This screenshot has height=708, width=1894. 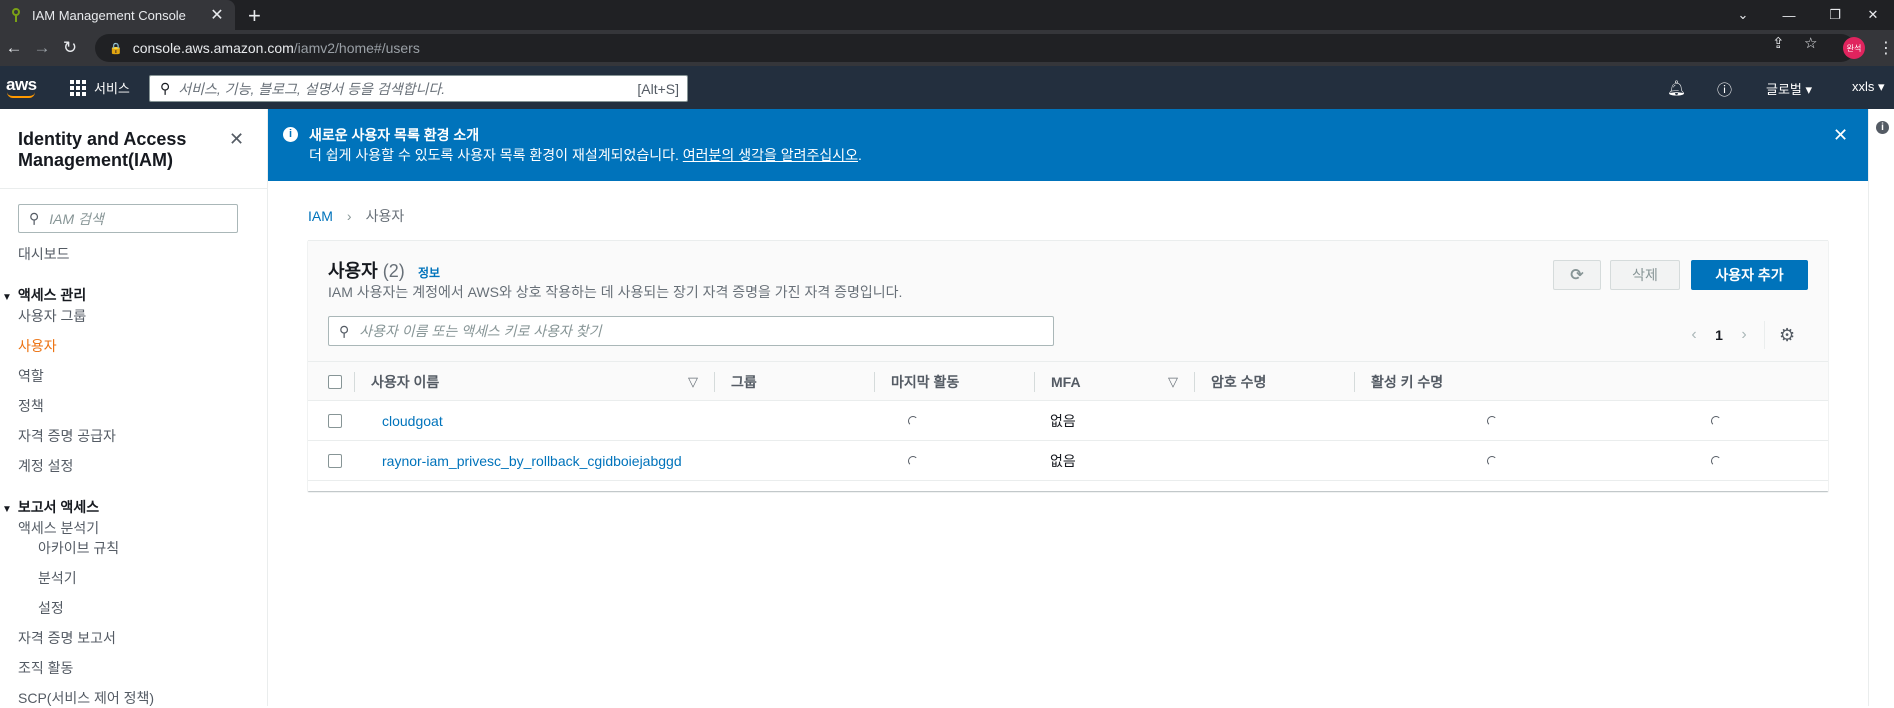 I want to click on gear-icon: ⚙, so click(x=1787, y=335).